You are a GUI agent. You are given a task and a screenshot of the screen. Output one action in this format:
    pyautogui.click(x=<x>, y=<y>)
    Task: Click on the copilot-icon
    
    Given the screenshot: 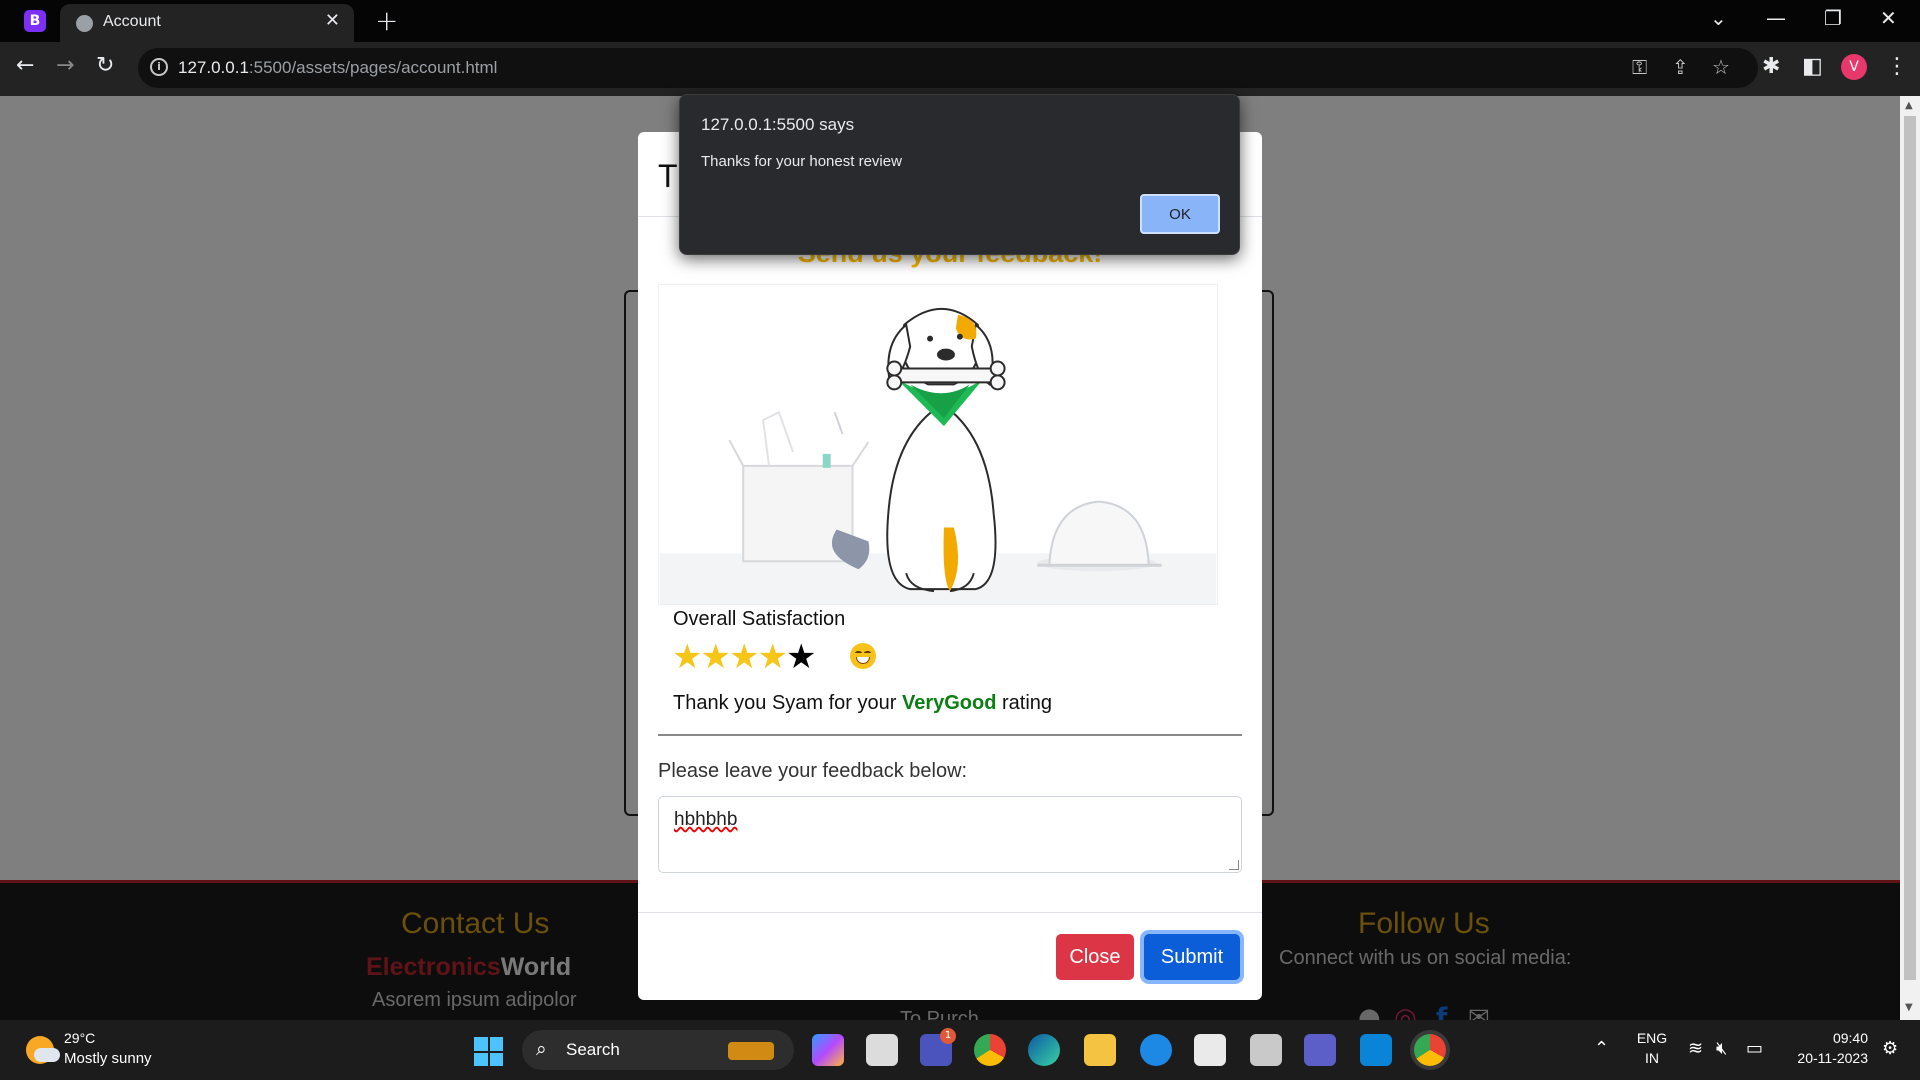 What is the action you would take?
    pyautogui.click(x=828, y=1050)
    